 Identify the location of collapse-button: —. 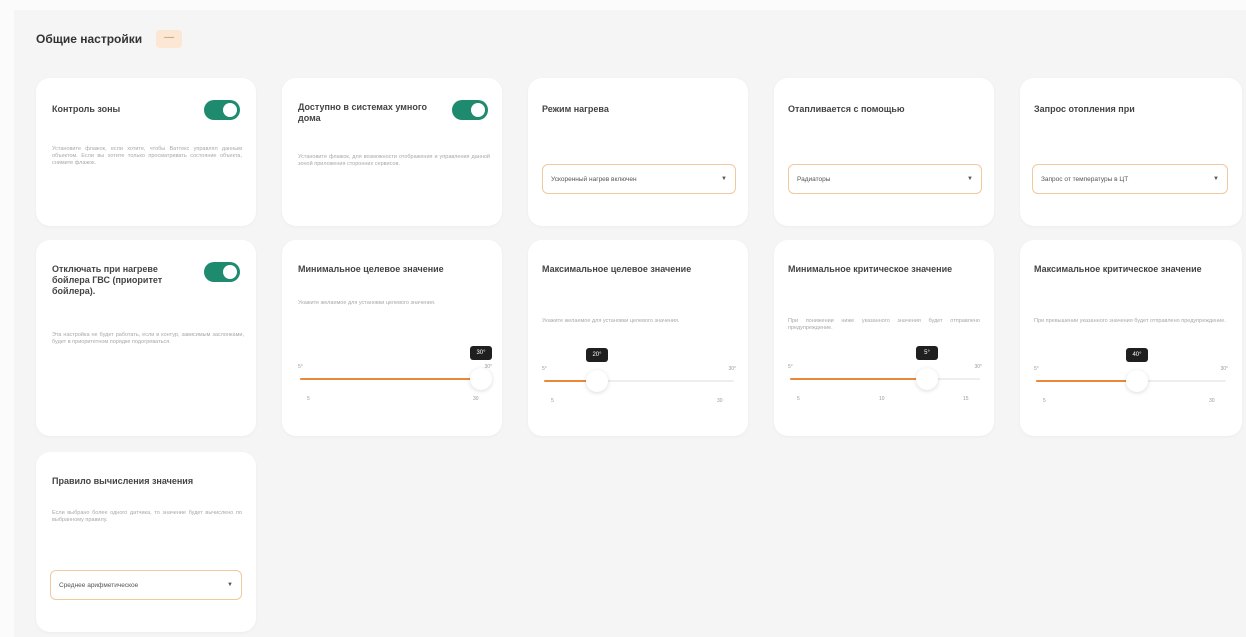
(169, 39).